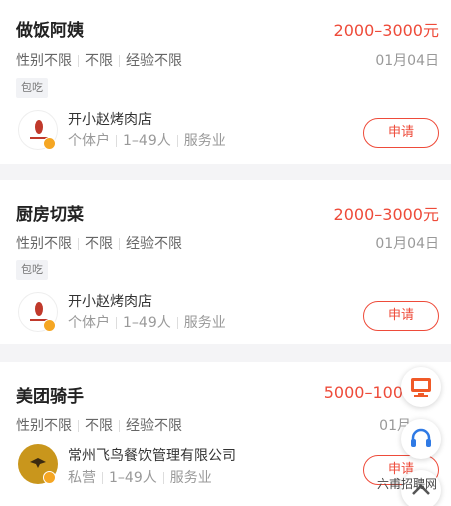 The width and height of the screenshot is (451, 506). I want to click on company-info: 私营 1–49人 服务业, so click(140, 477).